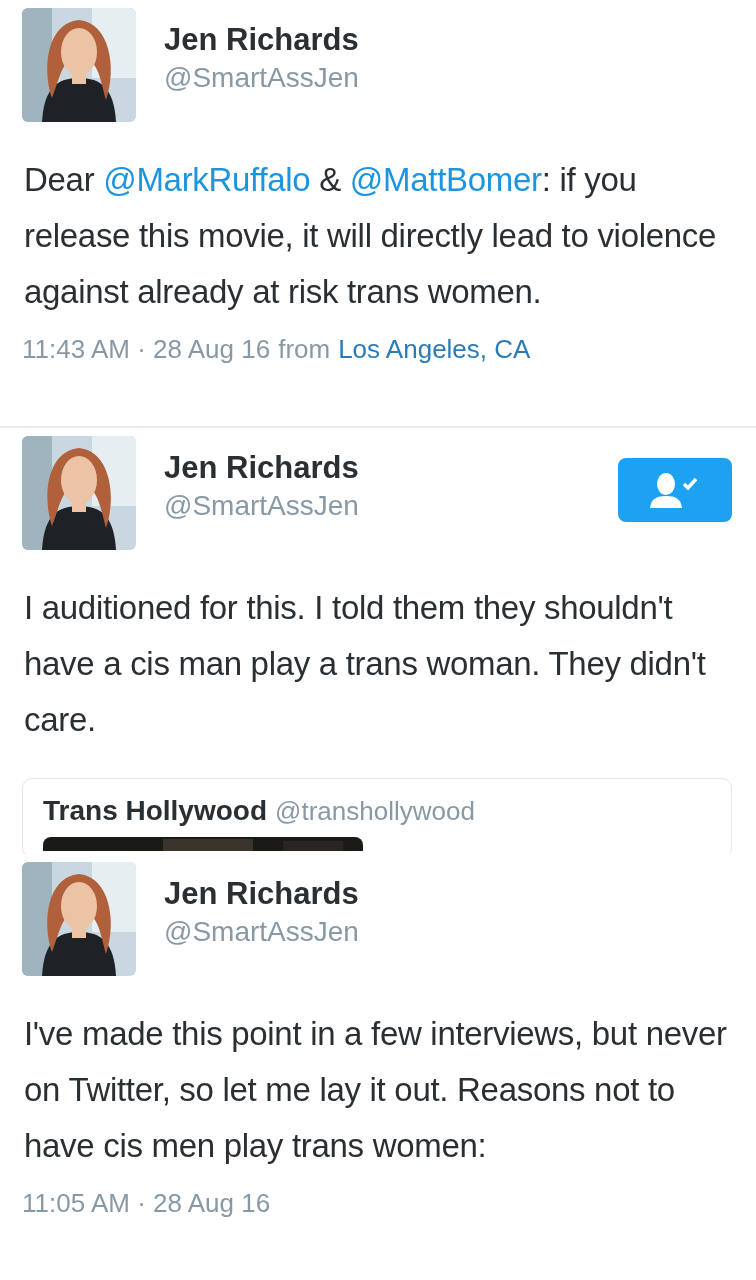  I want to click on tweet-timestamp: 11:05 AM · 28 Aug 16, so click(146, 1203).